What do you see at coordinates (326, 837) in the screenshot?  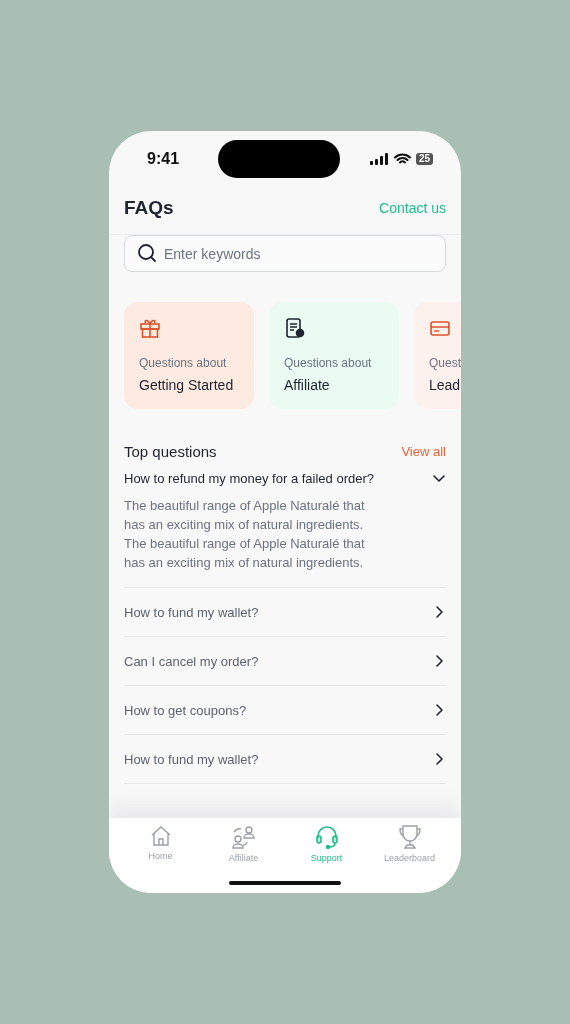 I see `headset-icon` at bounding box center [326, 837].